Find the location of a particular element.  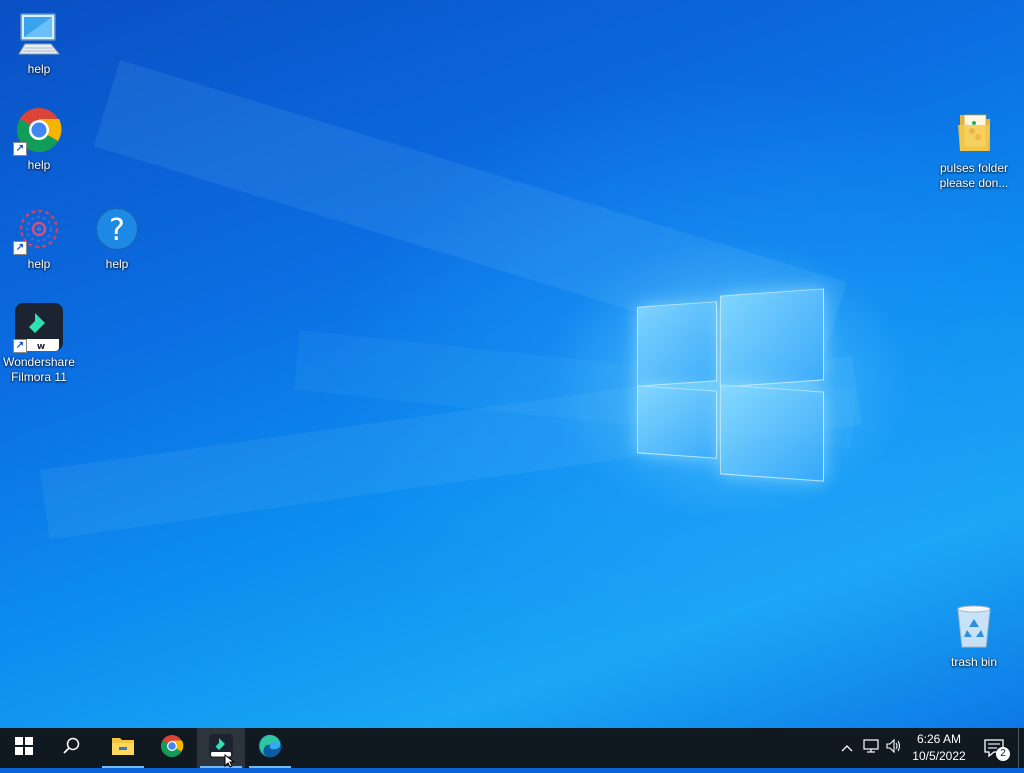

search-icon is located at coordinates (72, 748).